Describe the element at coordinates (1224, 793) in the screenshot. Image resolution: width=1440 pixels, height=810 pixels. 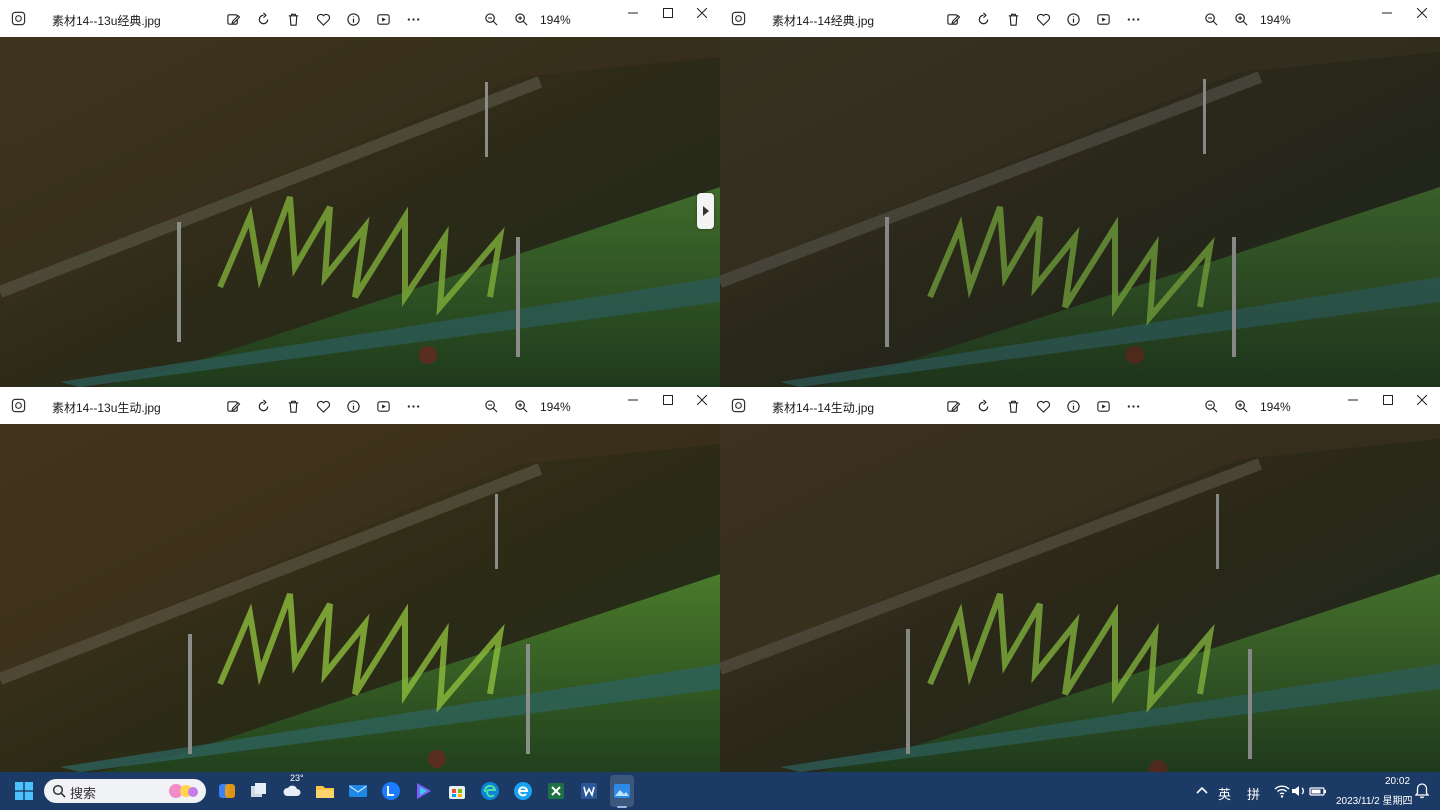
I see `ime-language-indicator: 英` at that location.